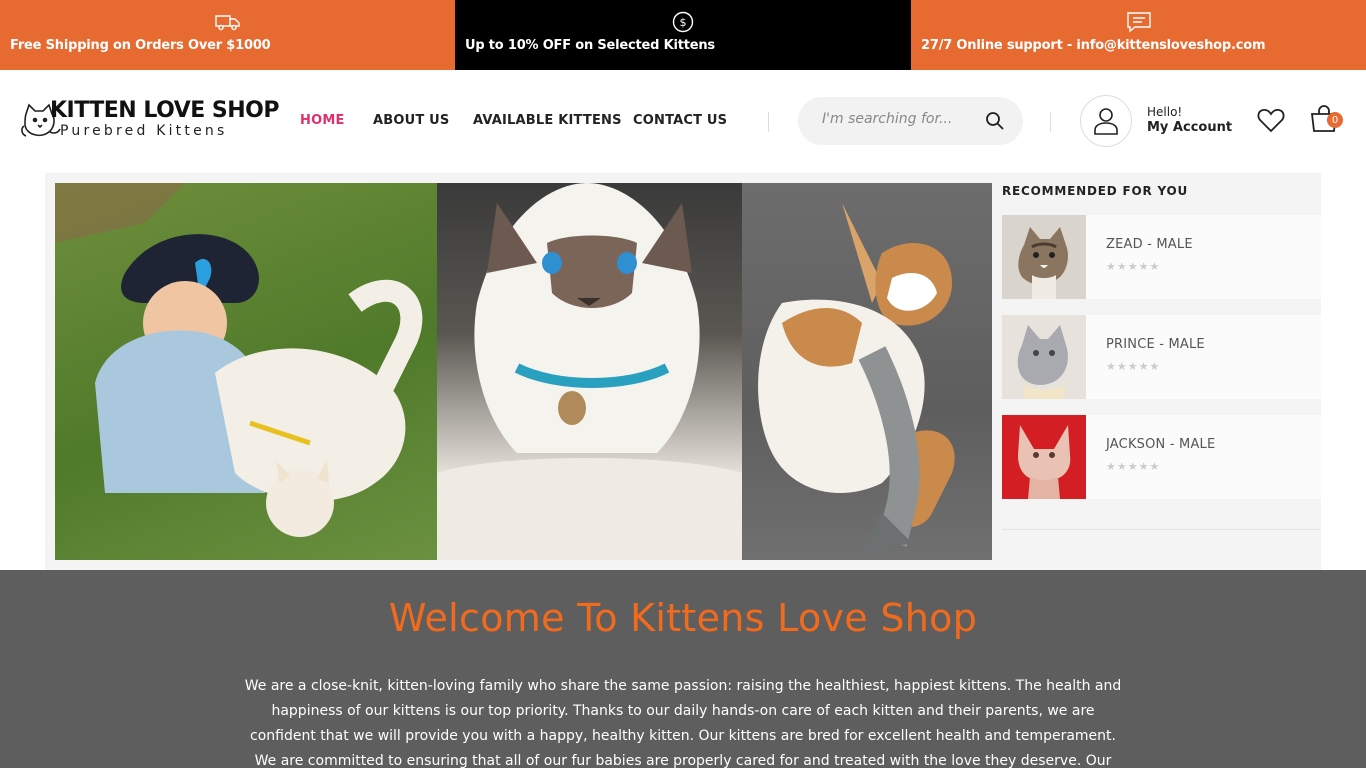 This screenshot has height=768, width=1366. I want to click on nav-home: HOME, so click(322, 120).